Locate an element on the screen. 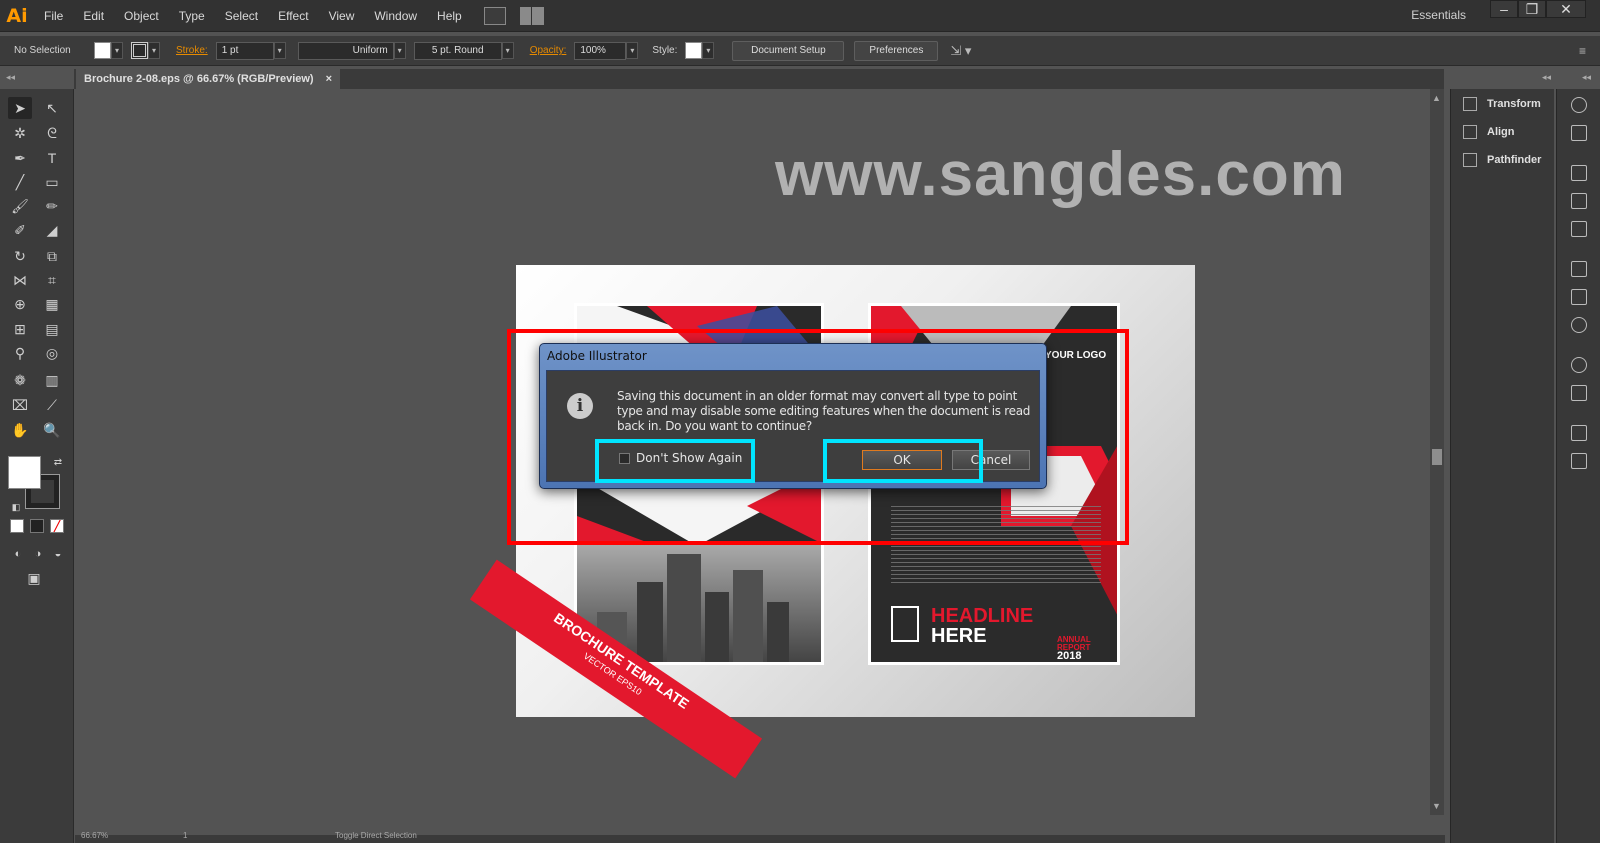  stroke-dropdown: ▾ is located at coordinates (154, 50).